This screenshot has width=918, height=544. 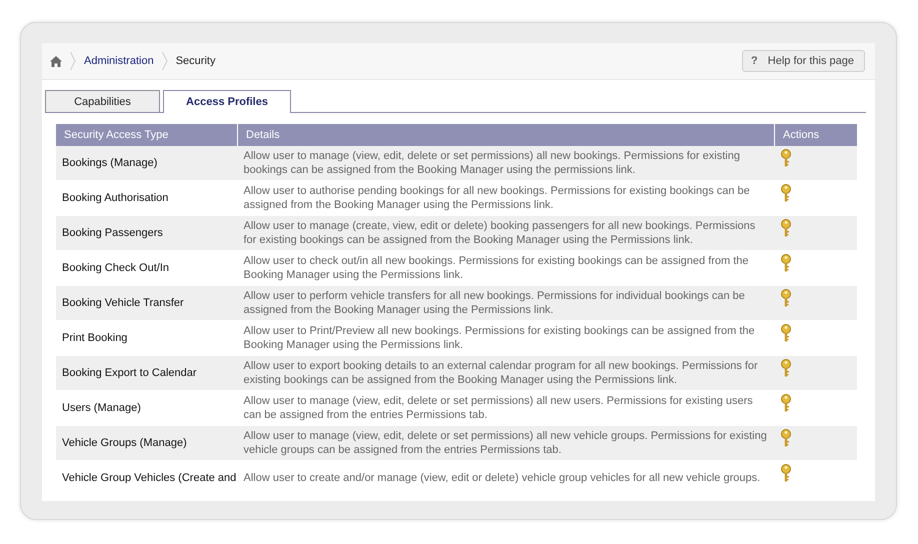 What do you see at coordinates (196, 61) in the screenshot?
I see `breadcrumb-current: Security` at bounding box center [196, 61].